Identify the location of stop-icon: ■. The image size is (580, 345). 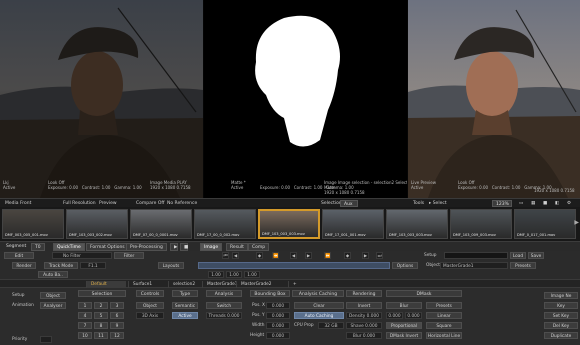
(184, 247).